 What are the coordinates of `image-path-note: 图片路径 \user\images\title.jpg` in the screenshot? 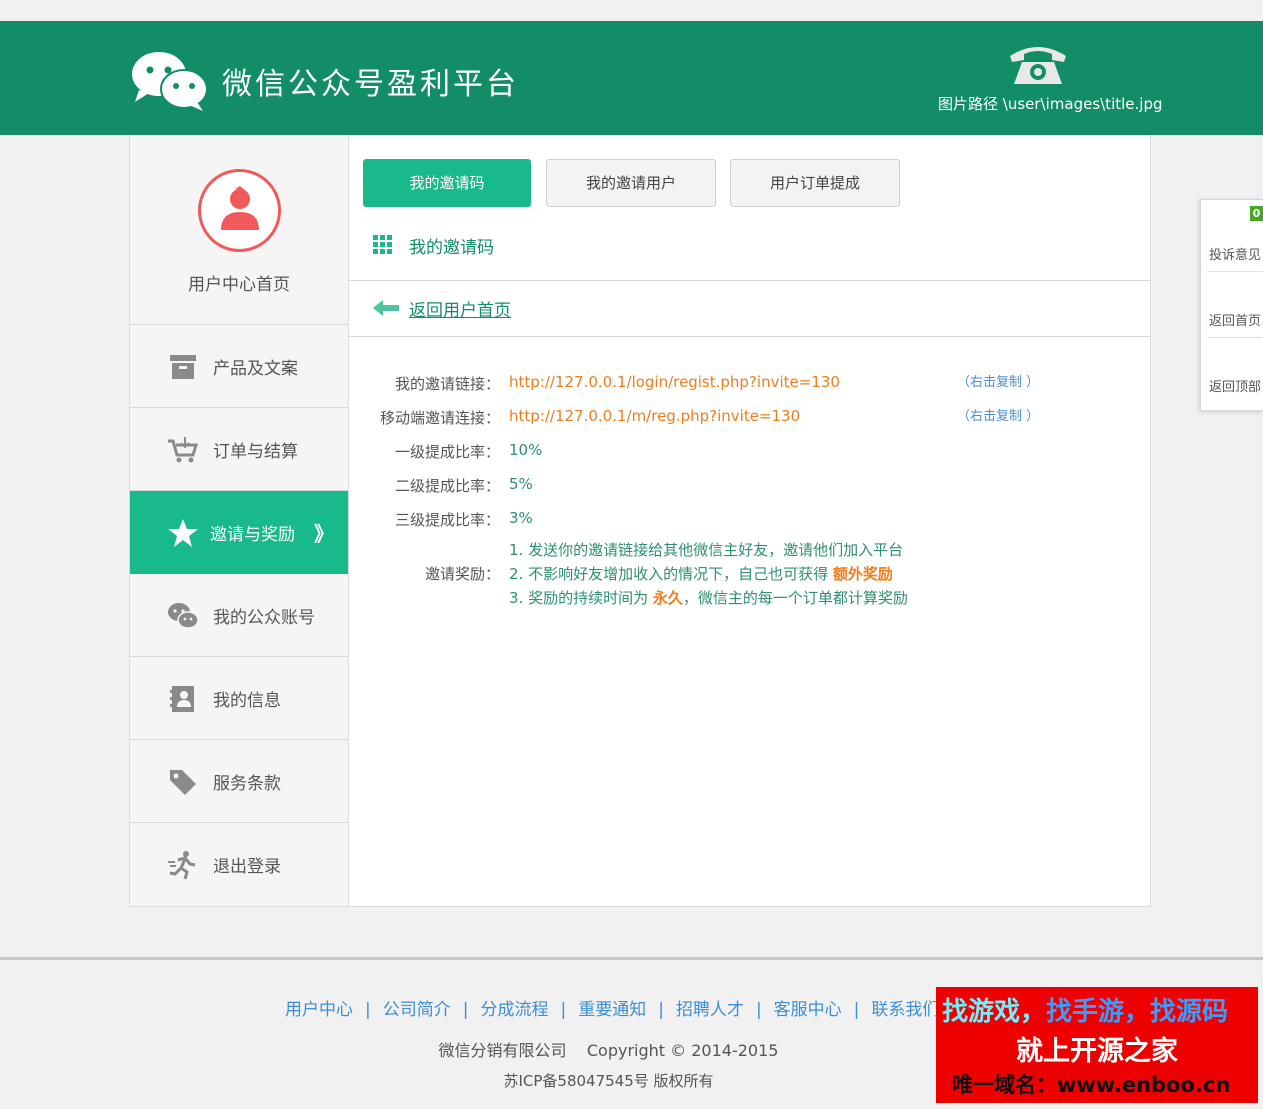 It's located at (1050, 104).